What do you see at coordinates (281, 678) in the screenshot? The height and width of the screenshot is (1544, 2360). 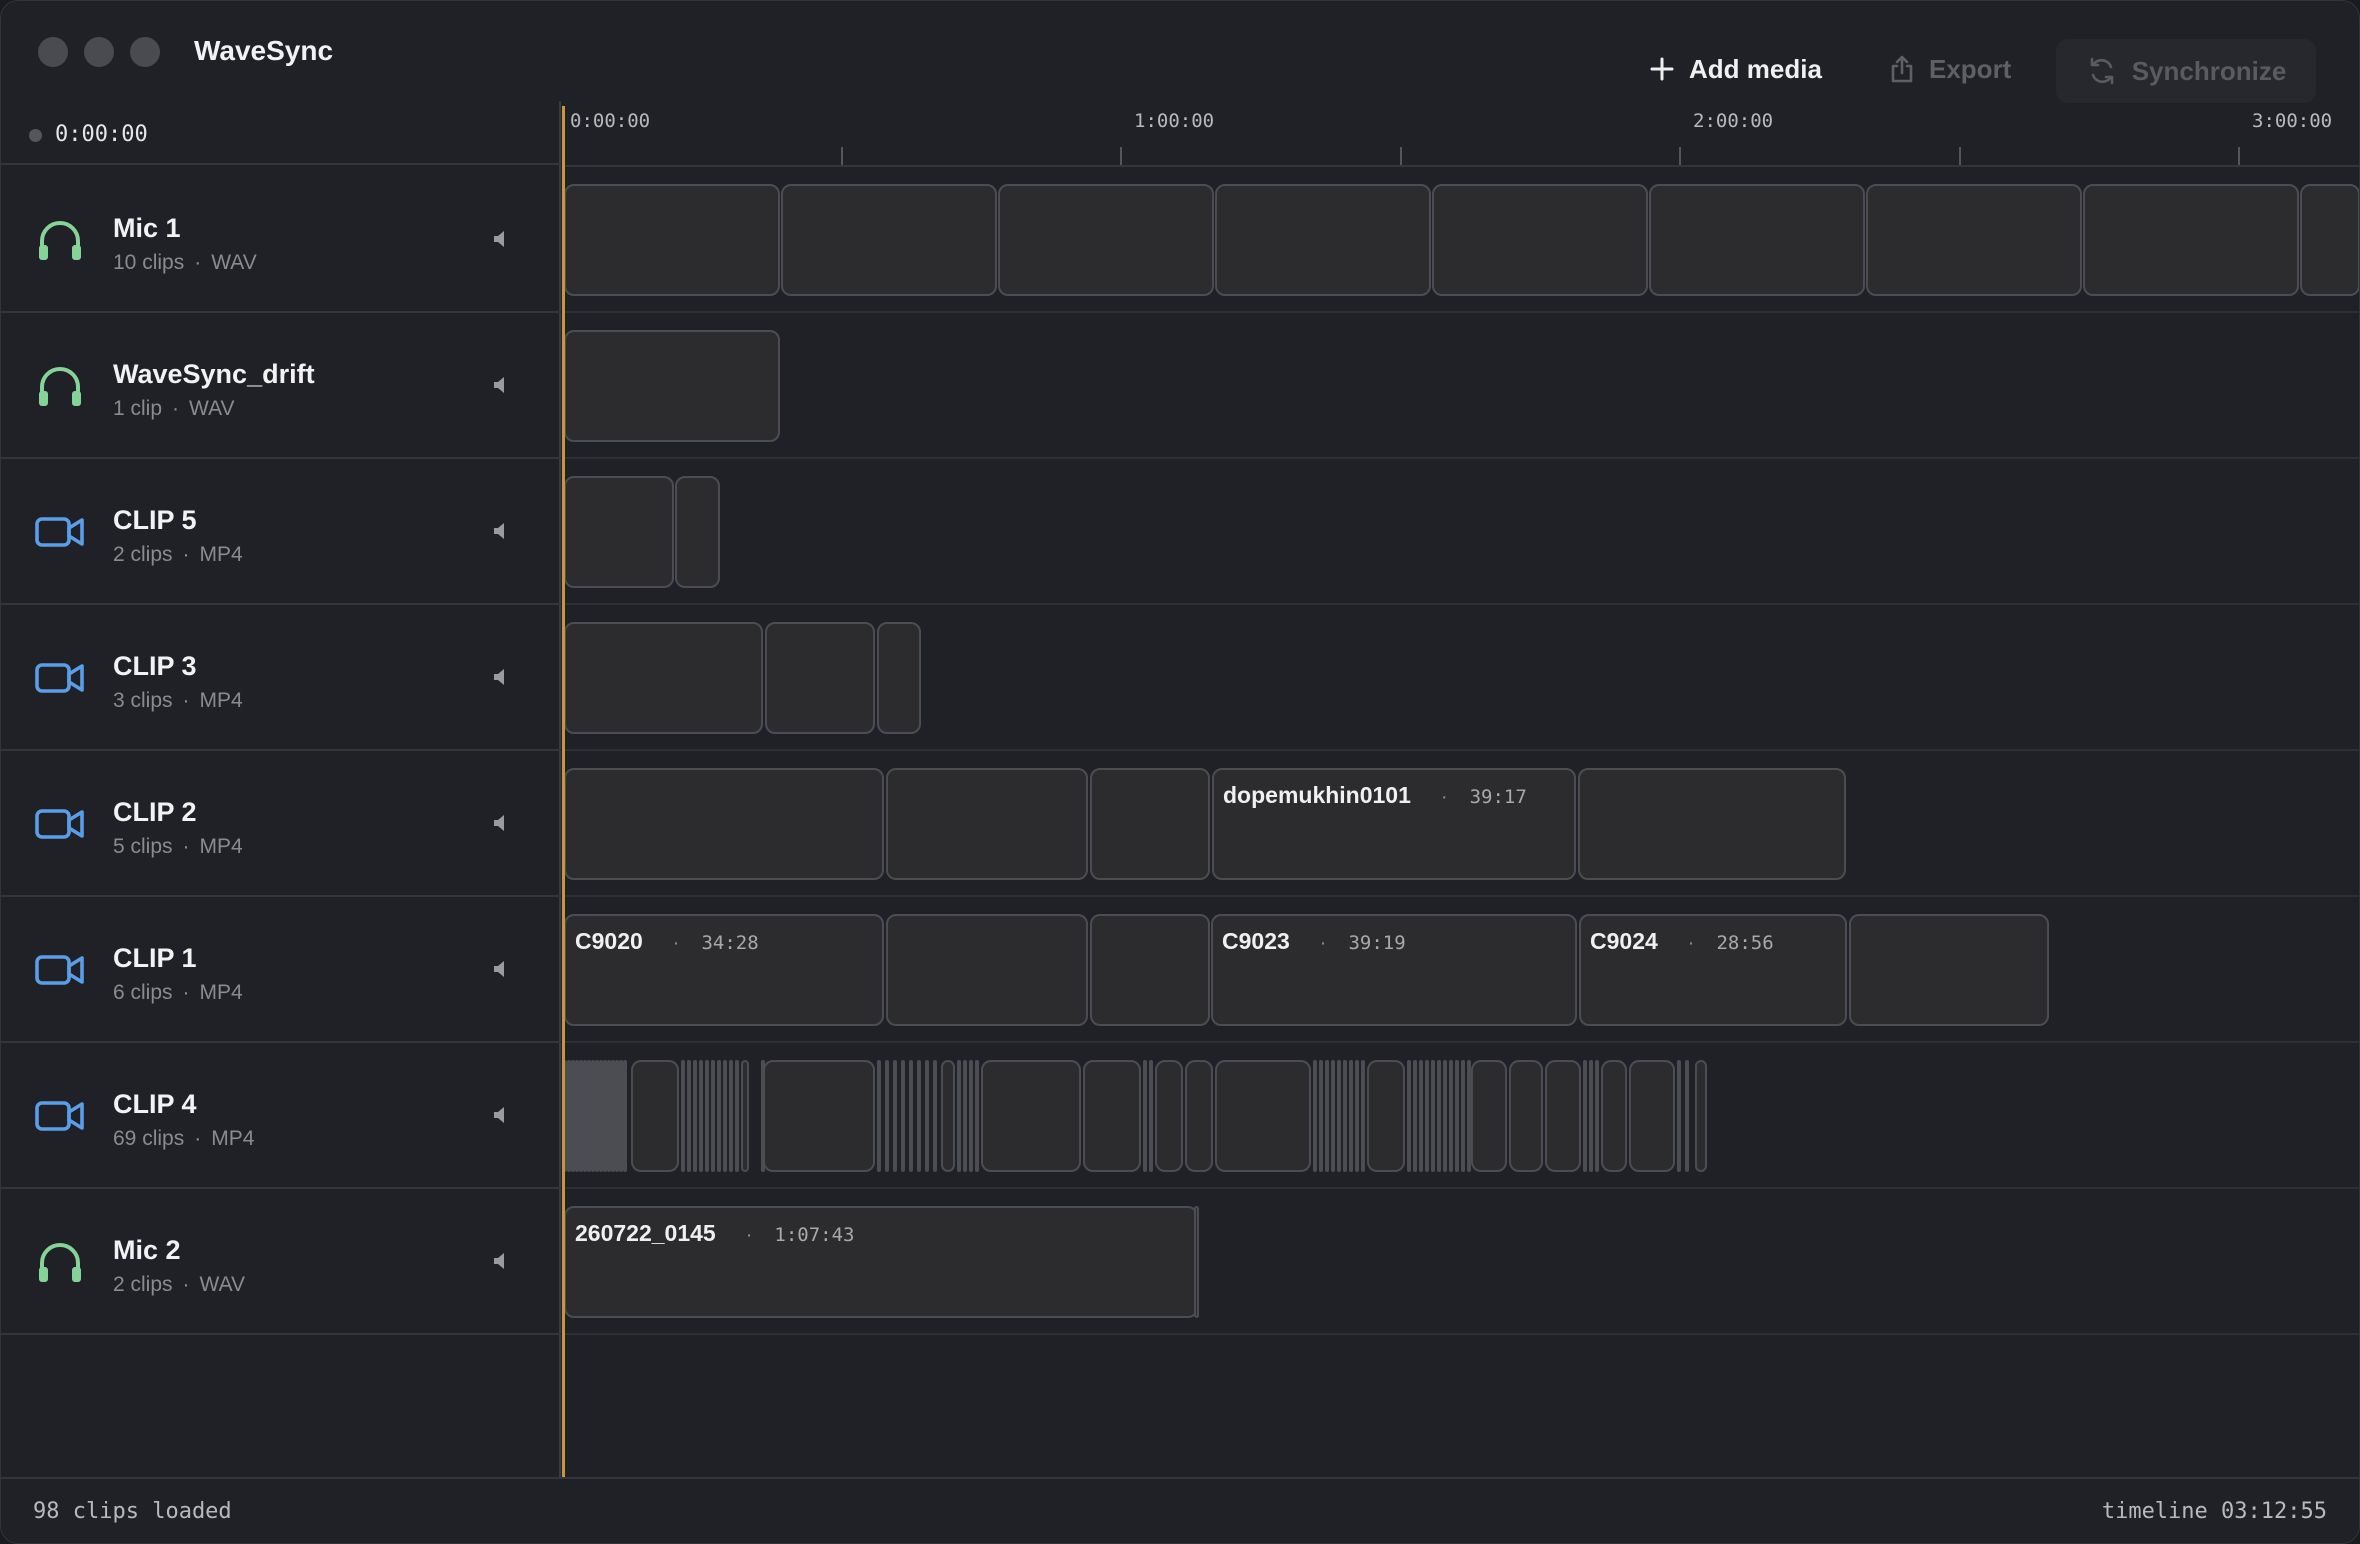 I see `track-header: CLIP 3 3 clips · MP4` at bounding box center [281, 678].